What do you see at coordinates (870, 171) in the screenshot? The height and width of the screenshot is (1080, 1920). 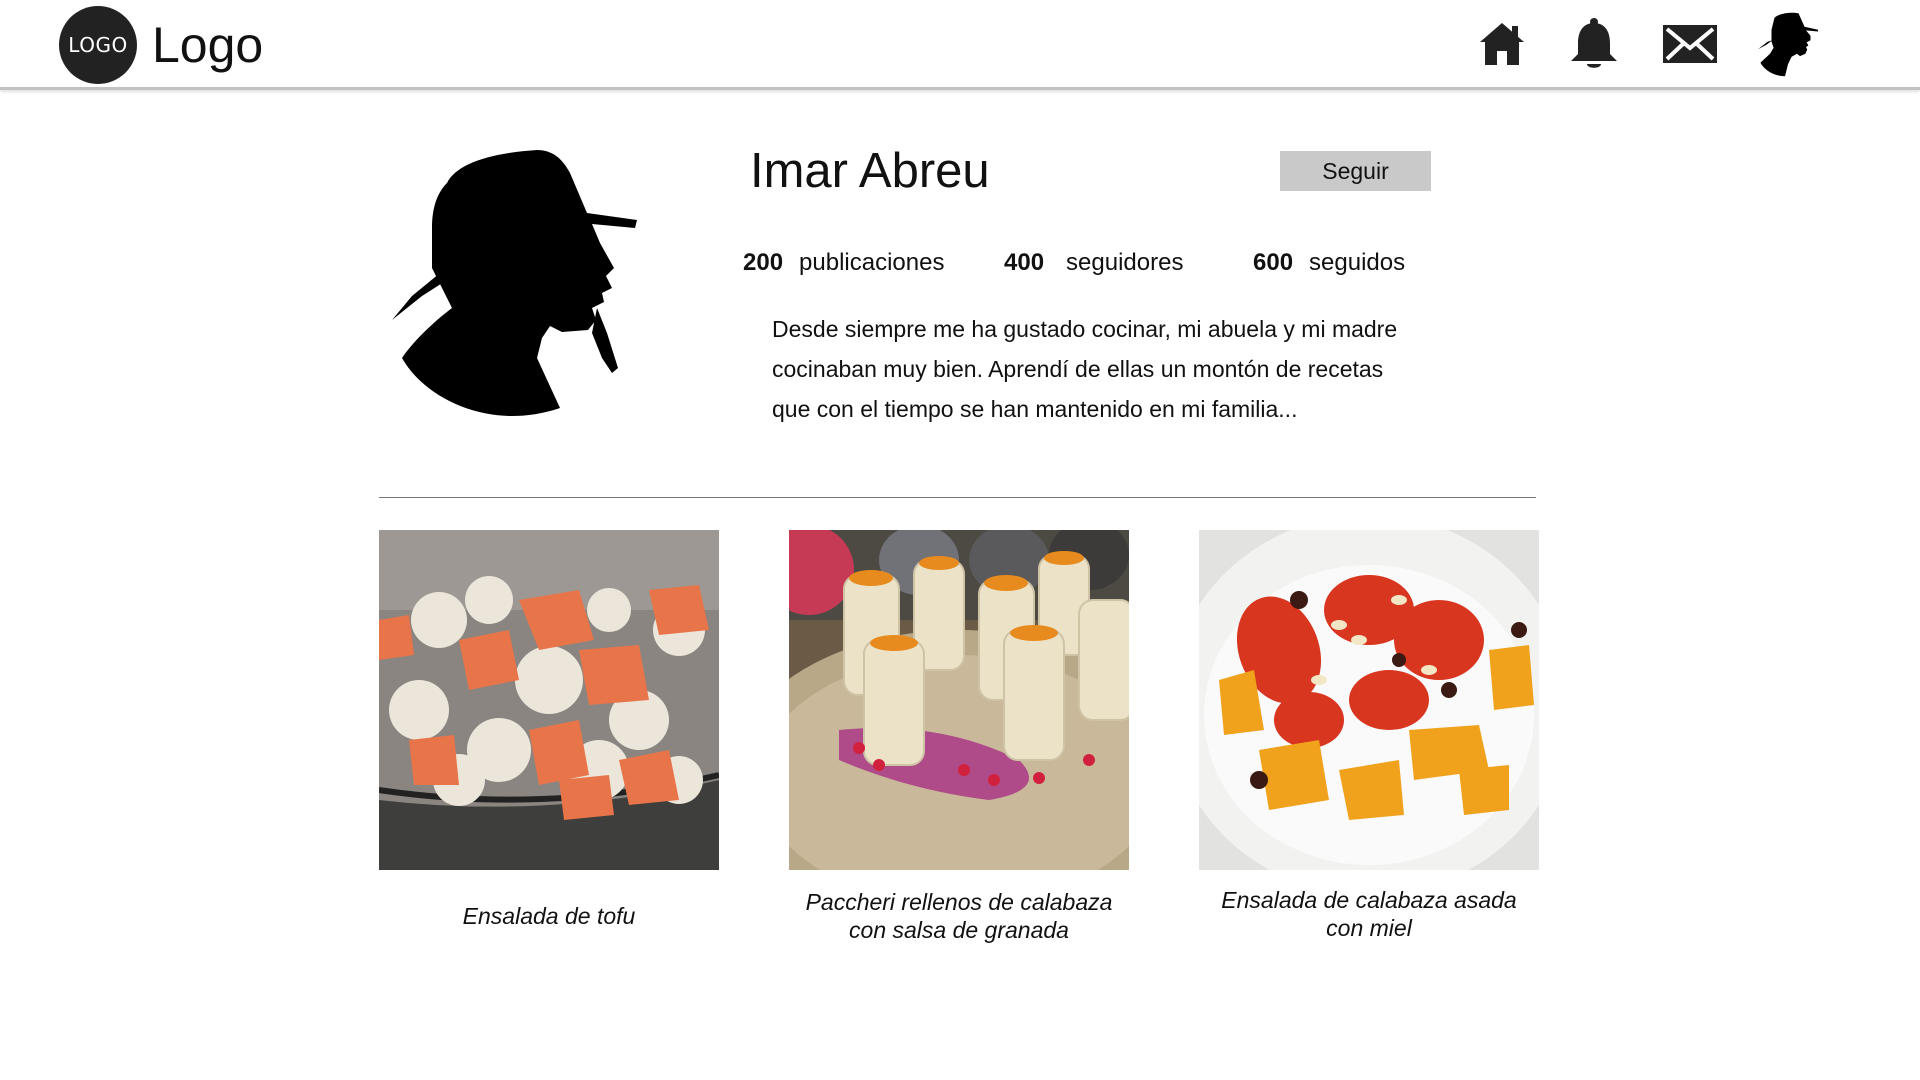 I see `profile-name: Imar Abreu` at bounding box center [870, 171].